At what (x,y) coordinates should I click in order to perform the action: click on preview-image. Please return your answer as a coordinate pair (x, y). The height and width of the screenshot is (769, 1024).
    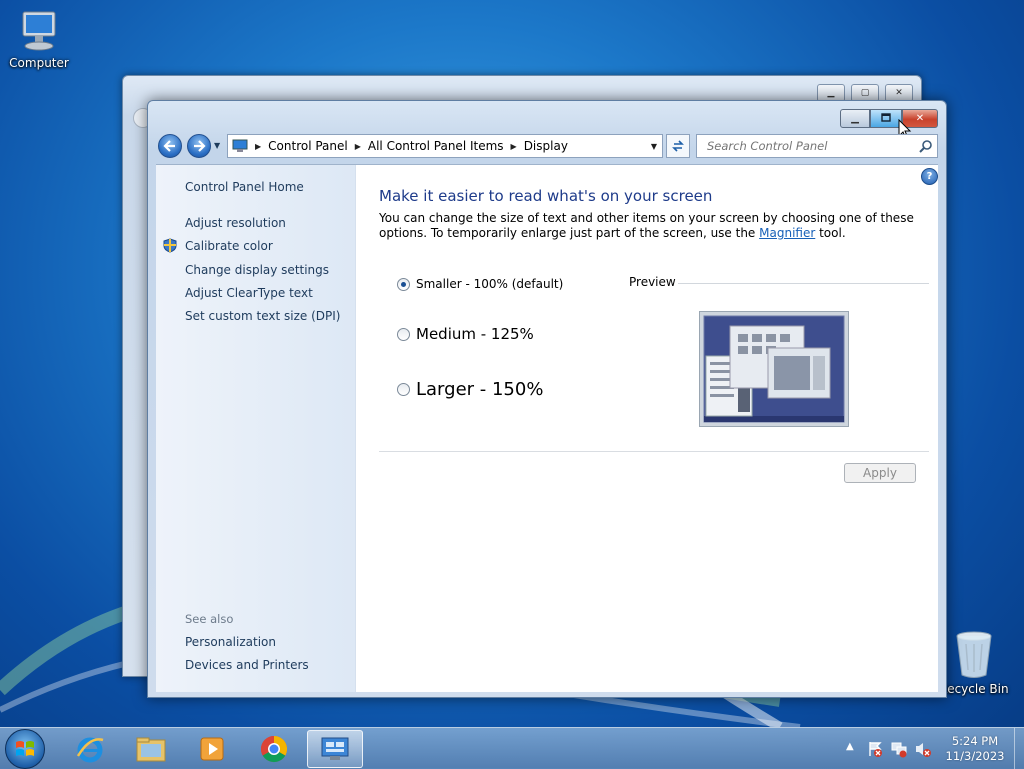
    Looking at the image, I should click on (774, 369).